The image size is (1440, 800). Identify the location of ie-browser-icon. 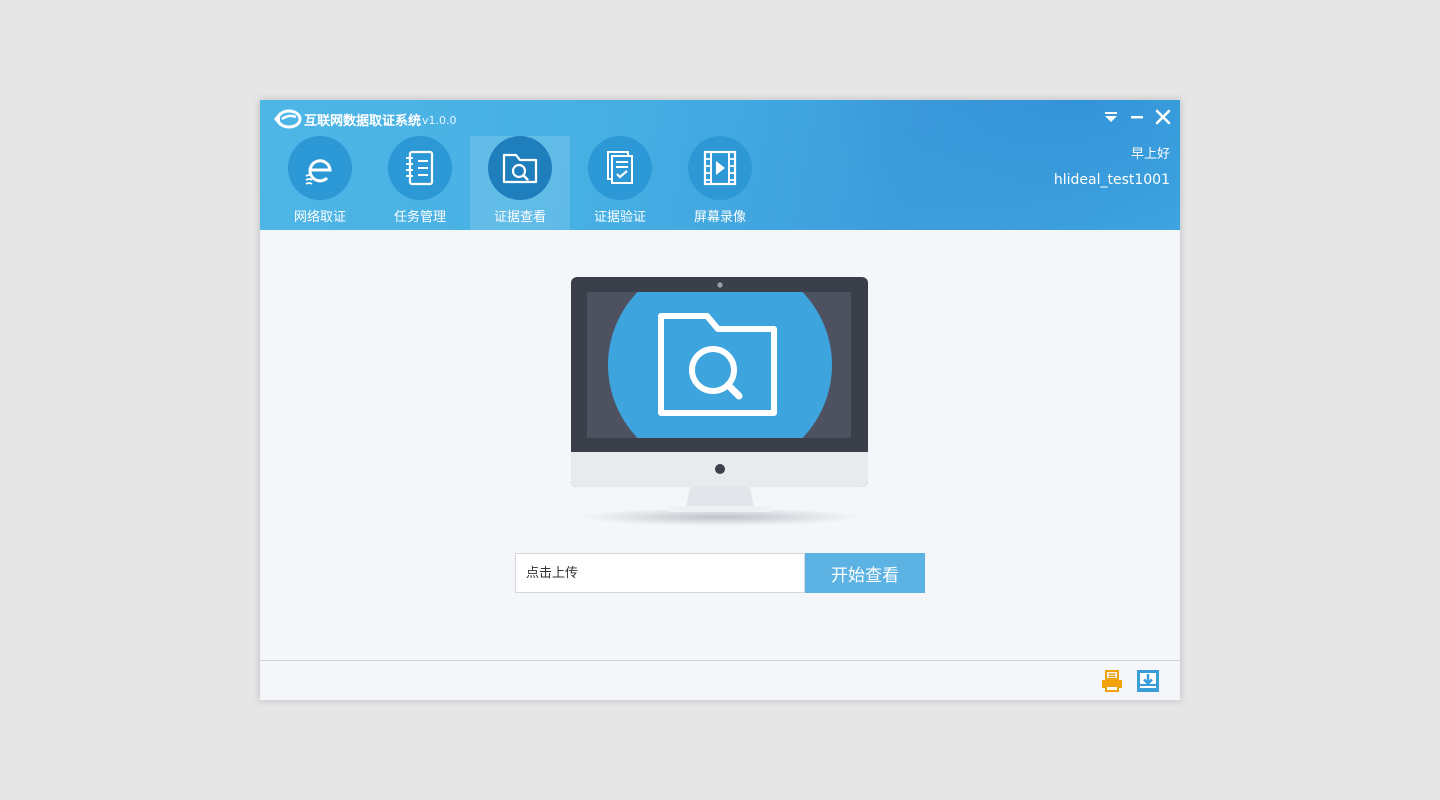
(320, 168).